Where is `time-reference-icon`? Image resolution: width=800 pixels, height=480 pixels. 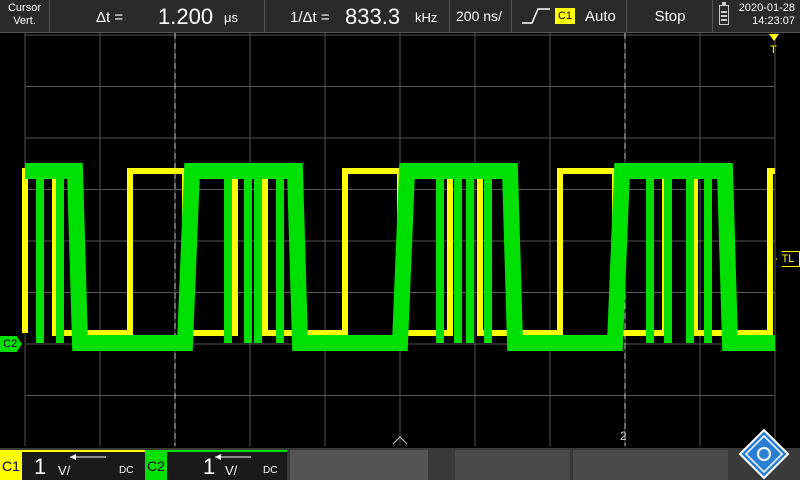
time-reference-icon is located at coordinates (400, 440).